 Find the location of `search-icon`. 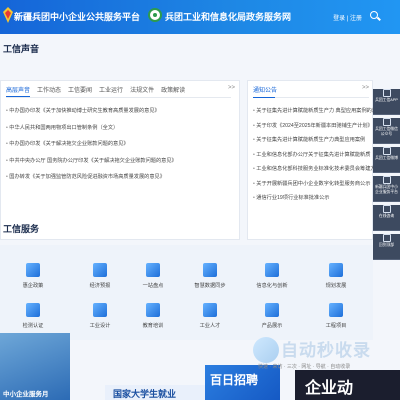

search-icon is located at coordinates (374, 15).